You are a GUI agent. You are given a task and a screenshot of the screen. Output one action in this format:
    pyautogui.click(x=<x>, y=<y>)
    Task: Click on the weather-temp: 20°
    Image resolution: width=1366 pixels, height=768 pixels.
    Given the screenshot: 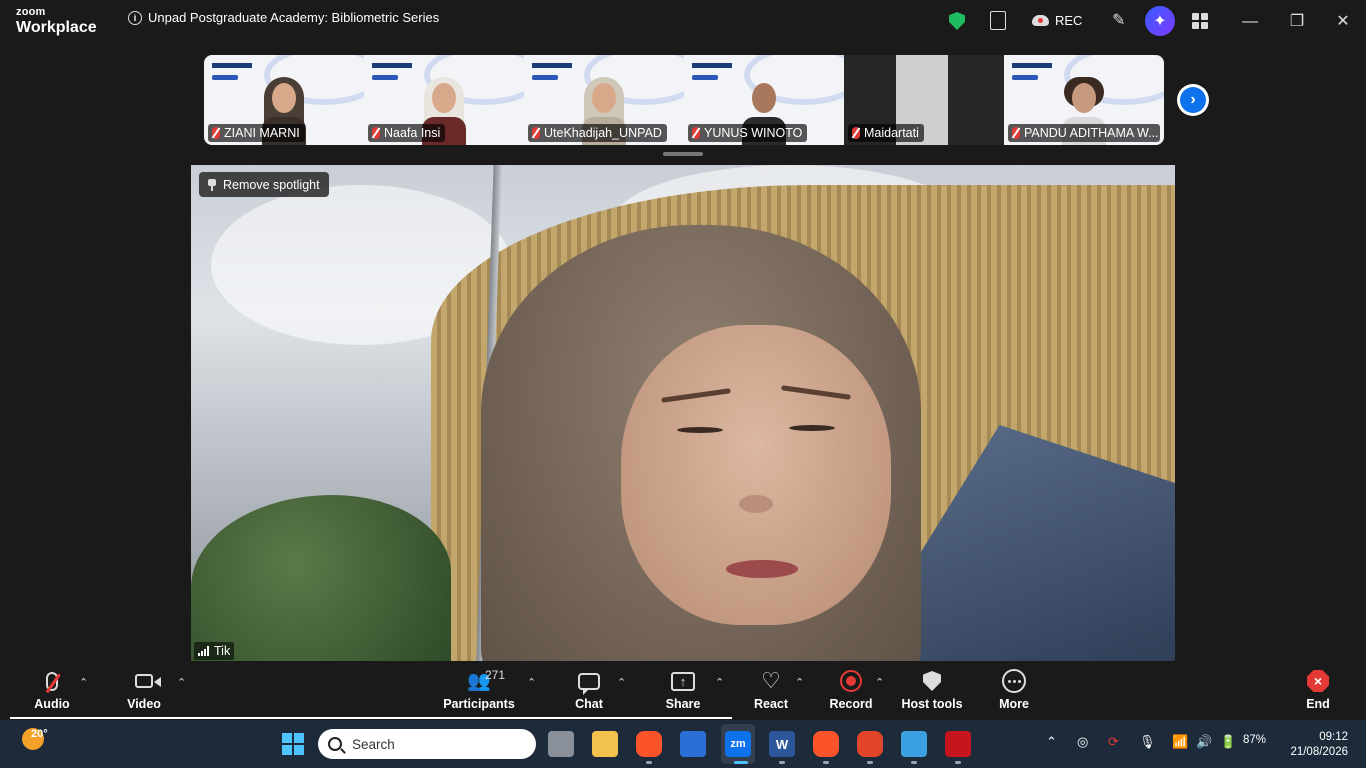 What is the action you would take?
    pyautogui.click(x=39, y=734)
    